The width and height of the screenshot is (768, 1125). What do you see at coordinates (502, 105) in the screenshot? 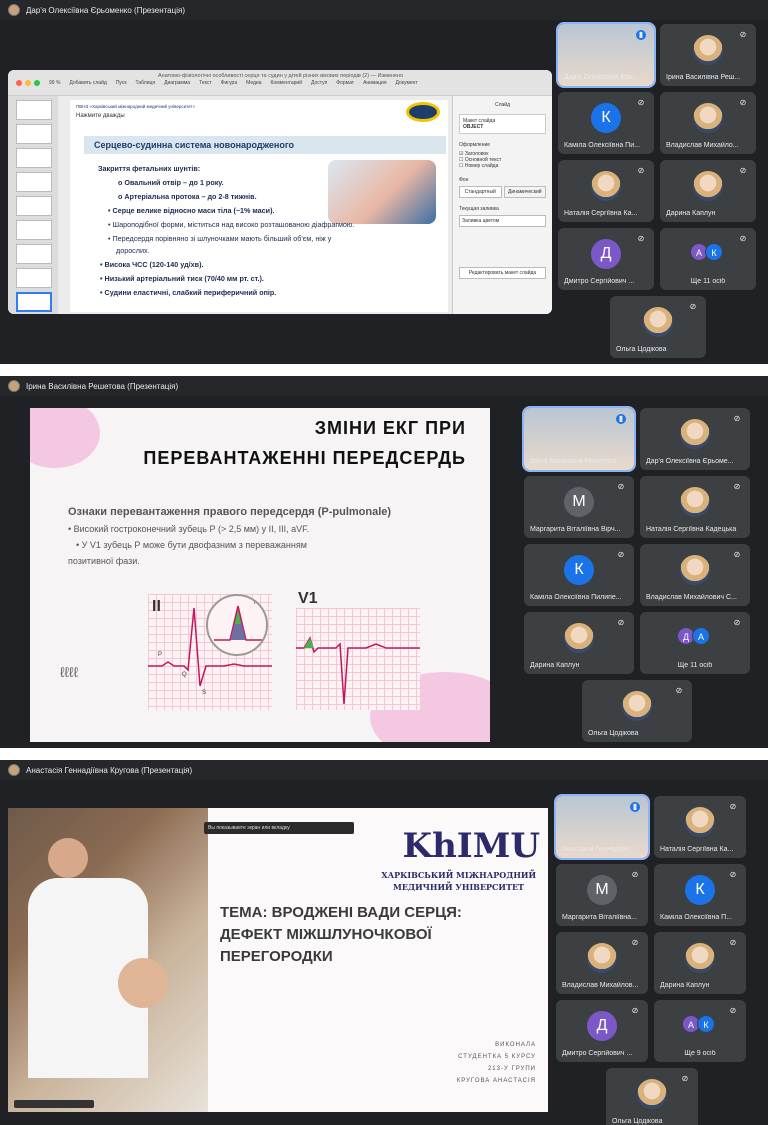
I see `inspector-tab: Слайд` at bounding box center [502, 105].